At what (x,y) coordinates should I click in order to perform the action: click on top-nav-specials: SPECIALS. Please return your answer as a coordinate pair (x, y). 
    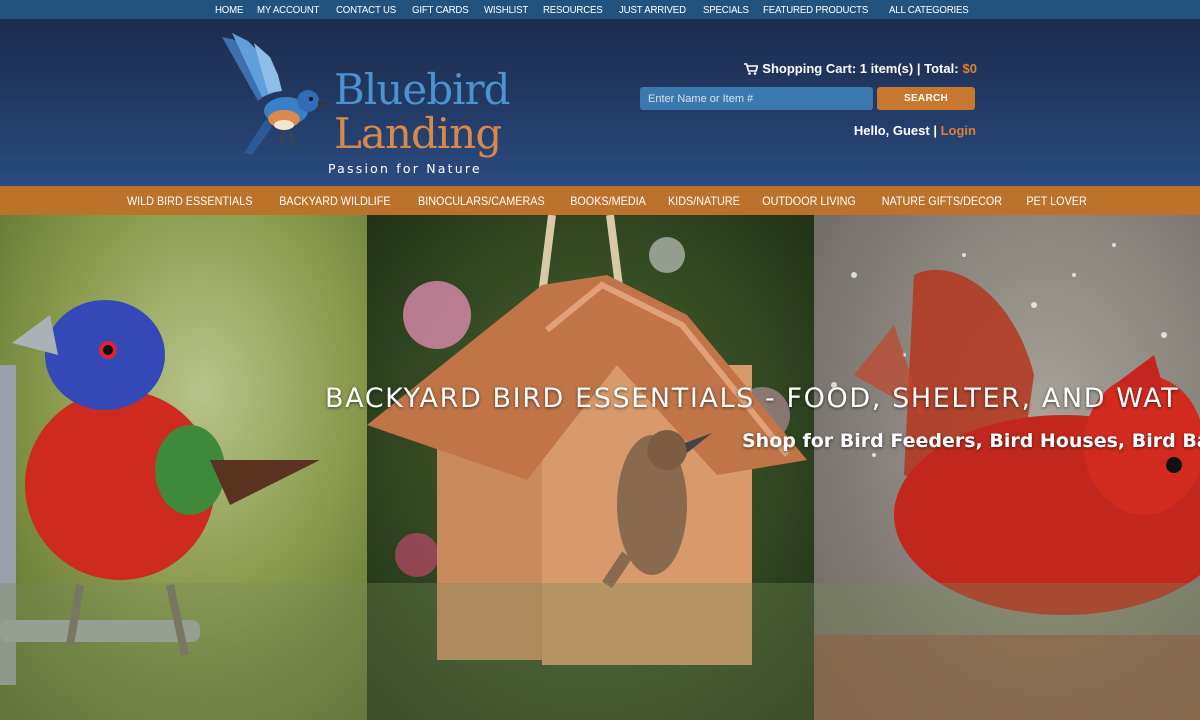
    Looking at the image, I should click on (726, 10).